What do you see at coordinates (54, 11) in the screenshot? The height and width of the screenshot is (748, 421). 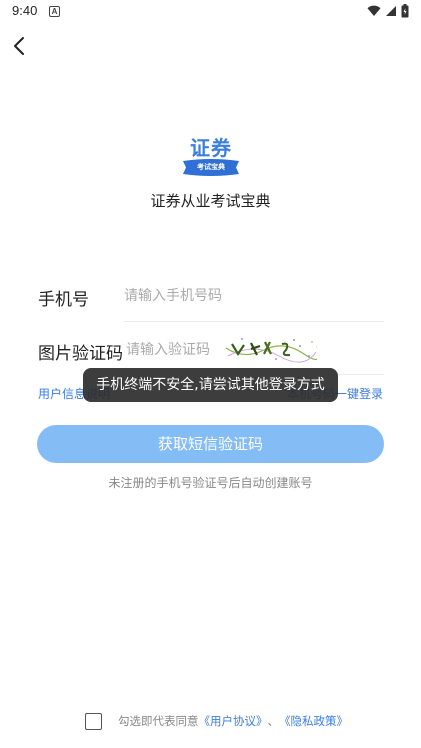 I see `notification-badge: A` at bounding box center [54, 11].